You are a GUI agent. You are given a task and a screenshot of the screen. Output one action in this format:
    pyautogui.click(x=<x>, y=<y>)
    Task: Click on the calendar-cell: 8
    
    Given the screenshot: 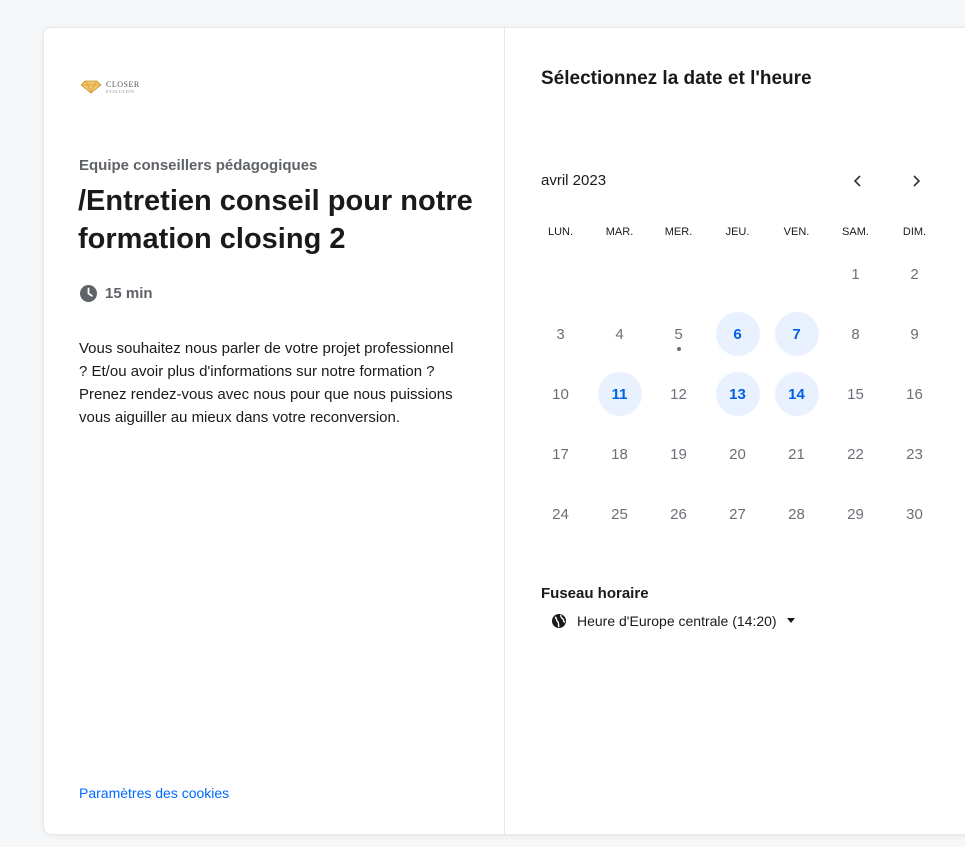 What is the action you would take?
    pyautogui.click(x=855, y=334)
    